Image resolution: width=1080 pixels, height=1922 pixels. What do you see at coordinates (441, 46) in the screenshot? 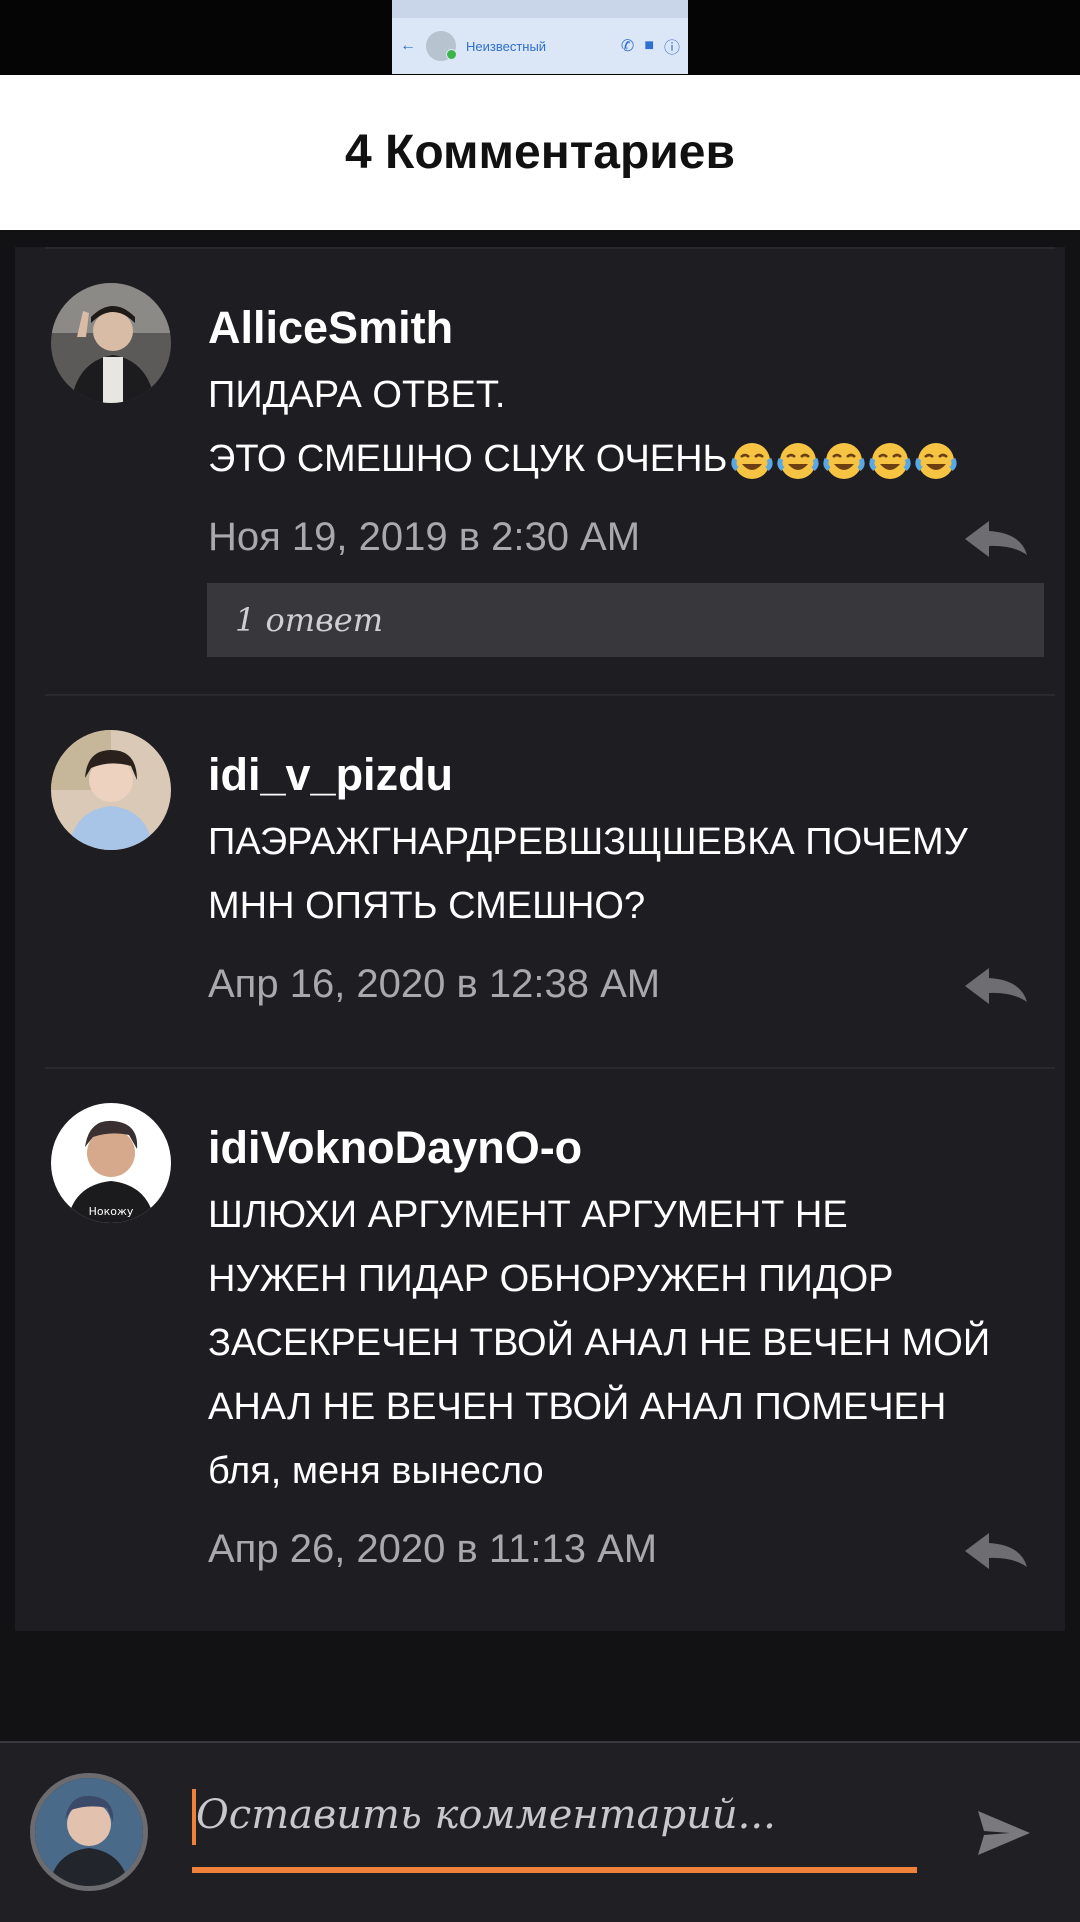
I see `contact-avatar` at bounding box center [441, 46].